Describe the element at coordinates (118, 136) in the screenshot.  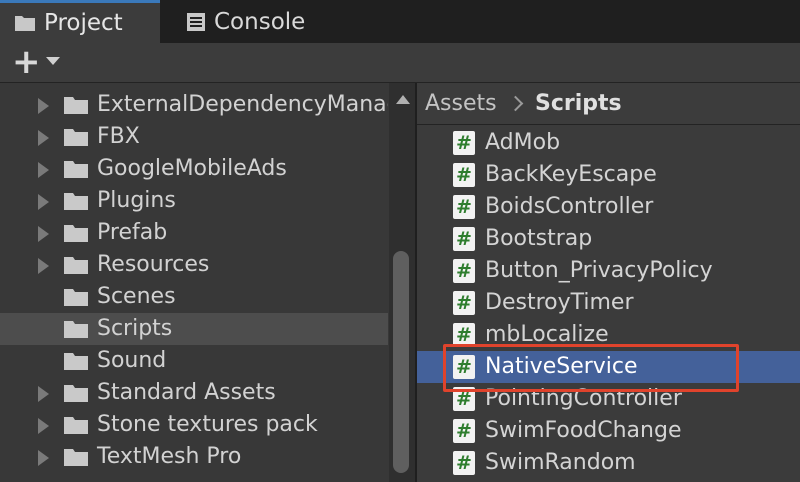
I see `tree-item-label: FBX` at that location.